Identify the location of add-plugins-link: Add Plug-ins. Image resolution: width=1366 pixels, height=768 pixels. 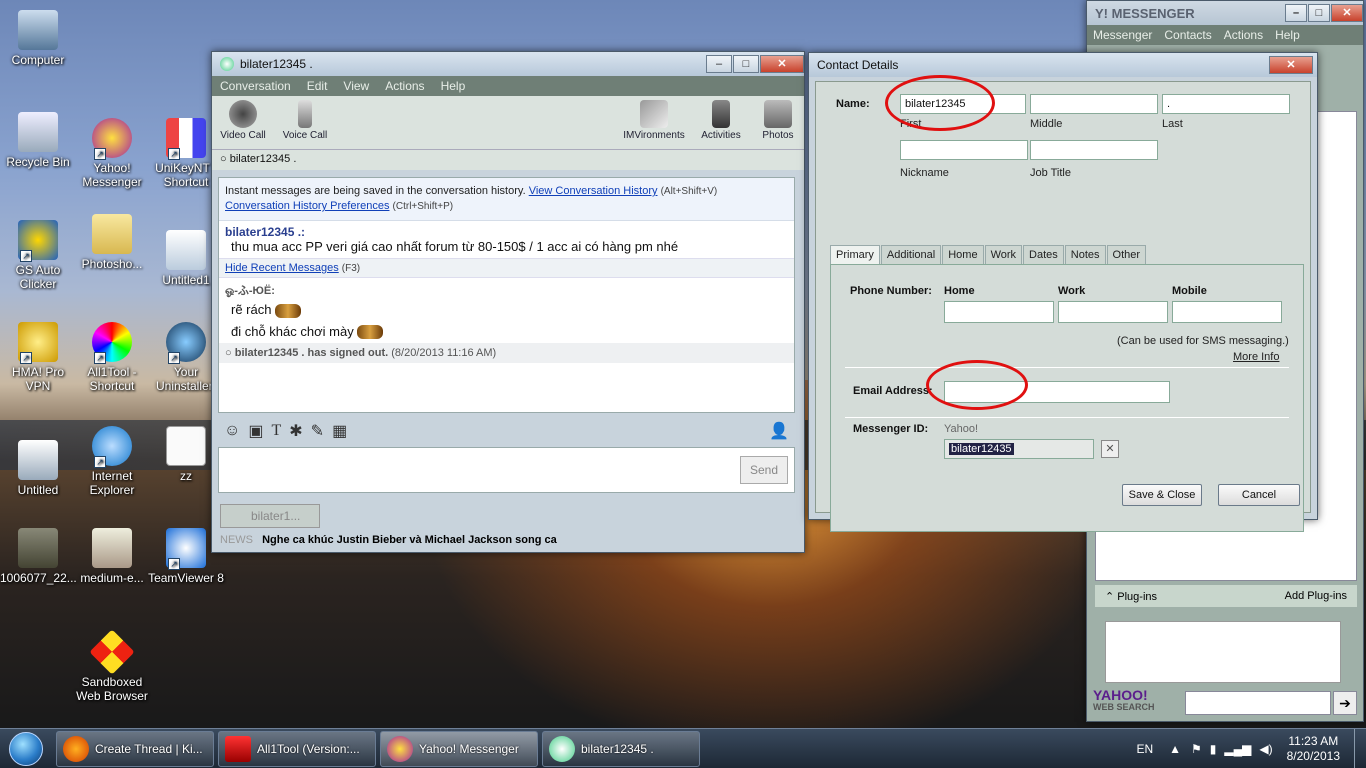
(1316, 596).